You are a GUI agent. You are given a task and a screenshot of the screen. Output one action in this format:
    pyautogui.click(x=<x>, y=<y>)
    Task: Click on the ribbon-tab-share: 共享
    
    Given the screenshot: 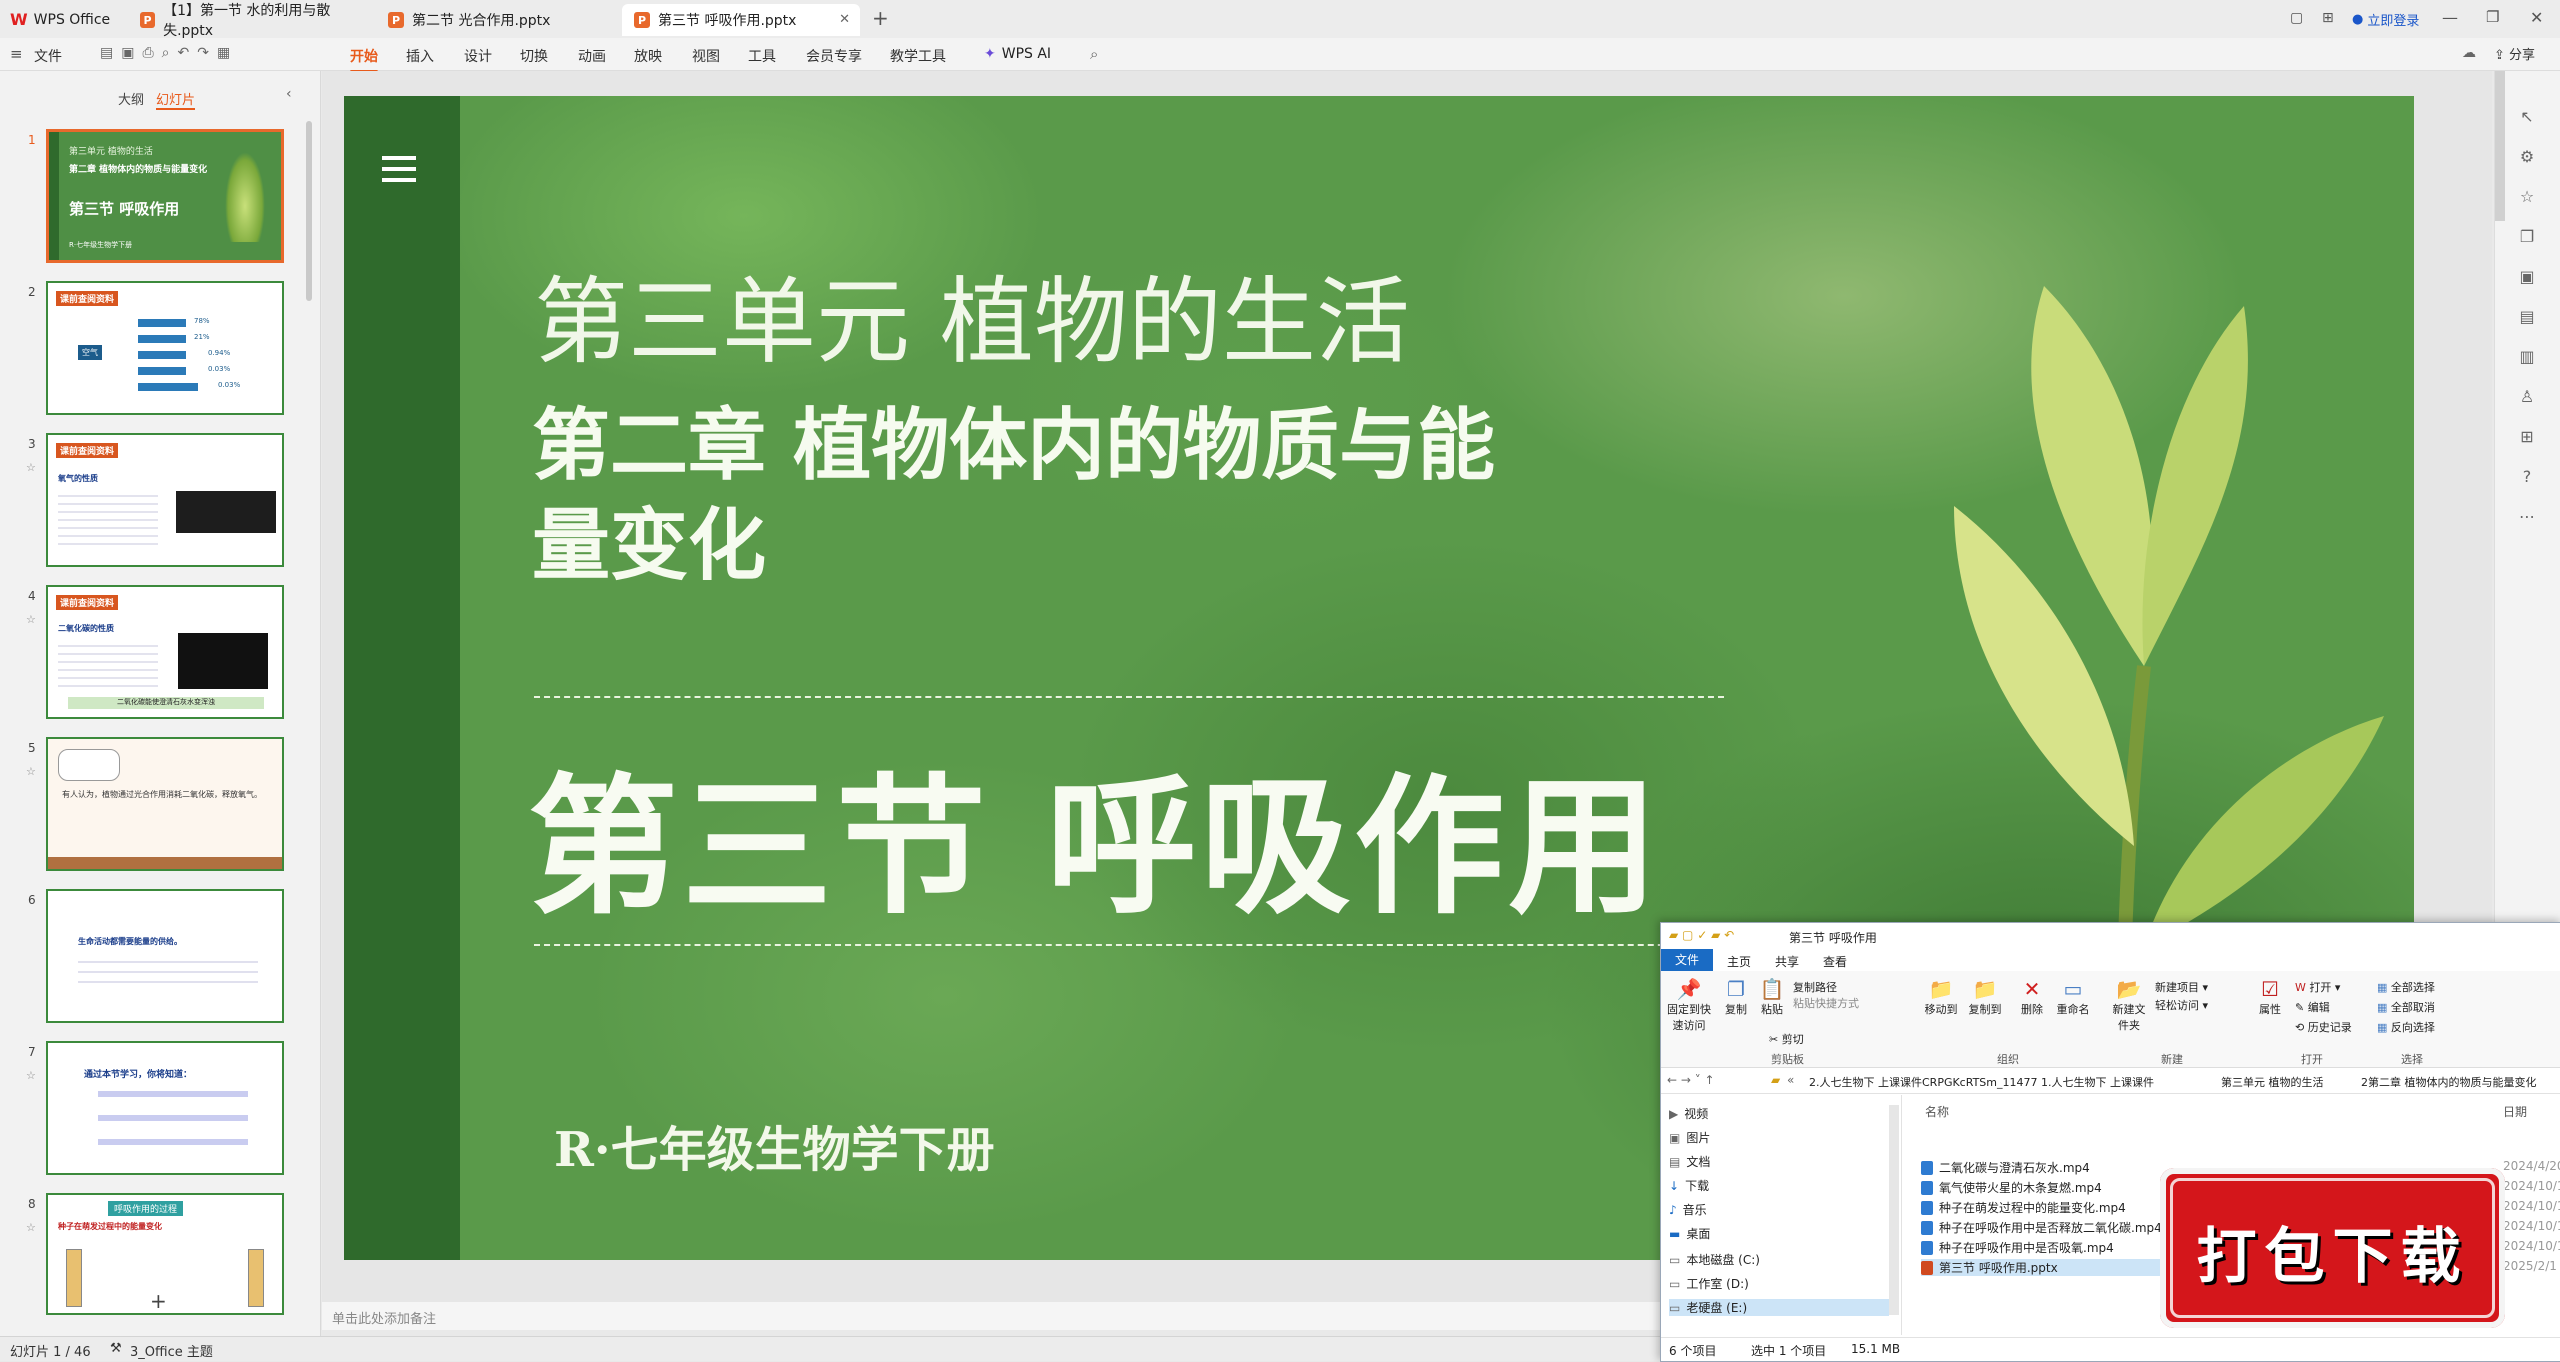 What is the action you would take?
    pyautogui.click(x=1787, y=961)
    